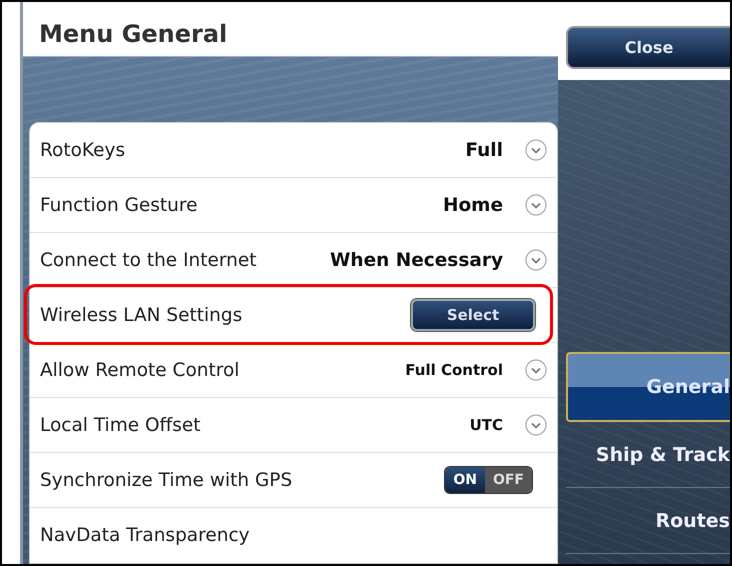  I want to click on close-button: Close, so click(648, 47).